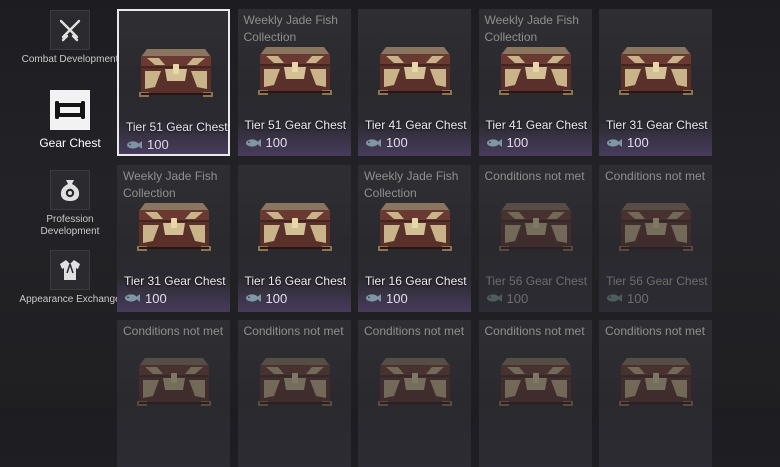 The image size is (780, 467). Describe the element at coordinates (70, 30) in the screenshot. I see `crossed-swords-icon` at that location.